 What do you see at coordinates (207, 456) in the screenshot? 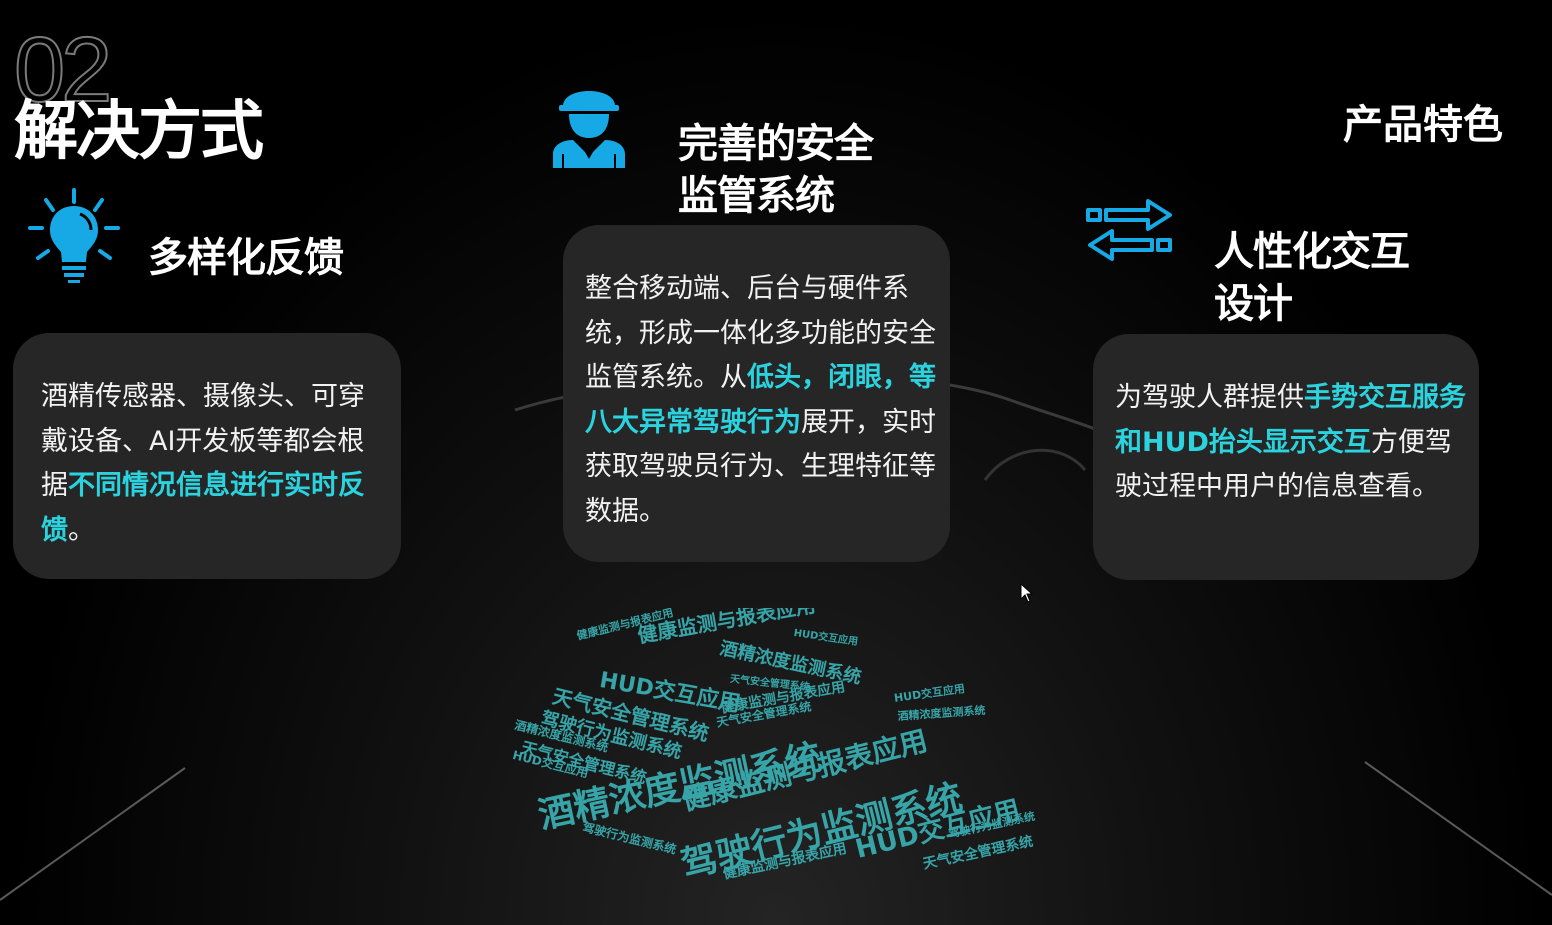
I see `feature-card-feedback: 酒精传感器、摄像头、可穿戴设备、AI开发板等都会根据不同情况信息进行实时反馈。` at bounding box center [207, 456].